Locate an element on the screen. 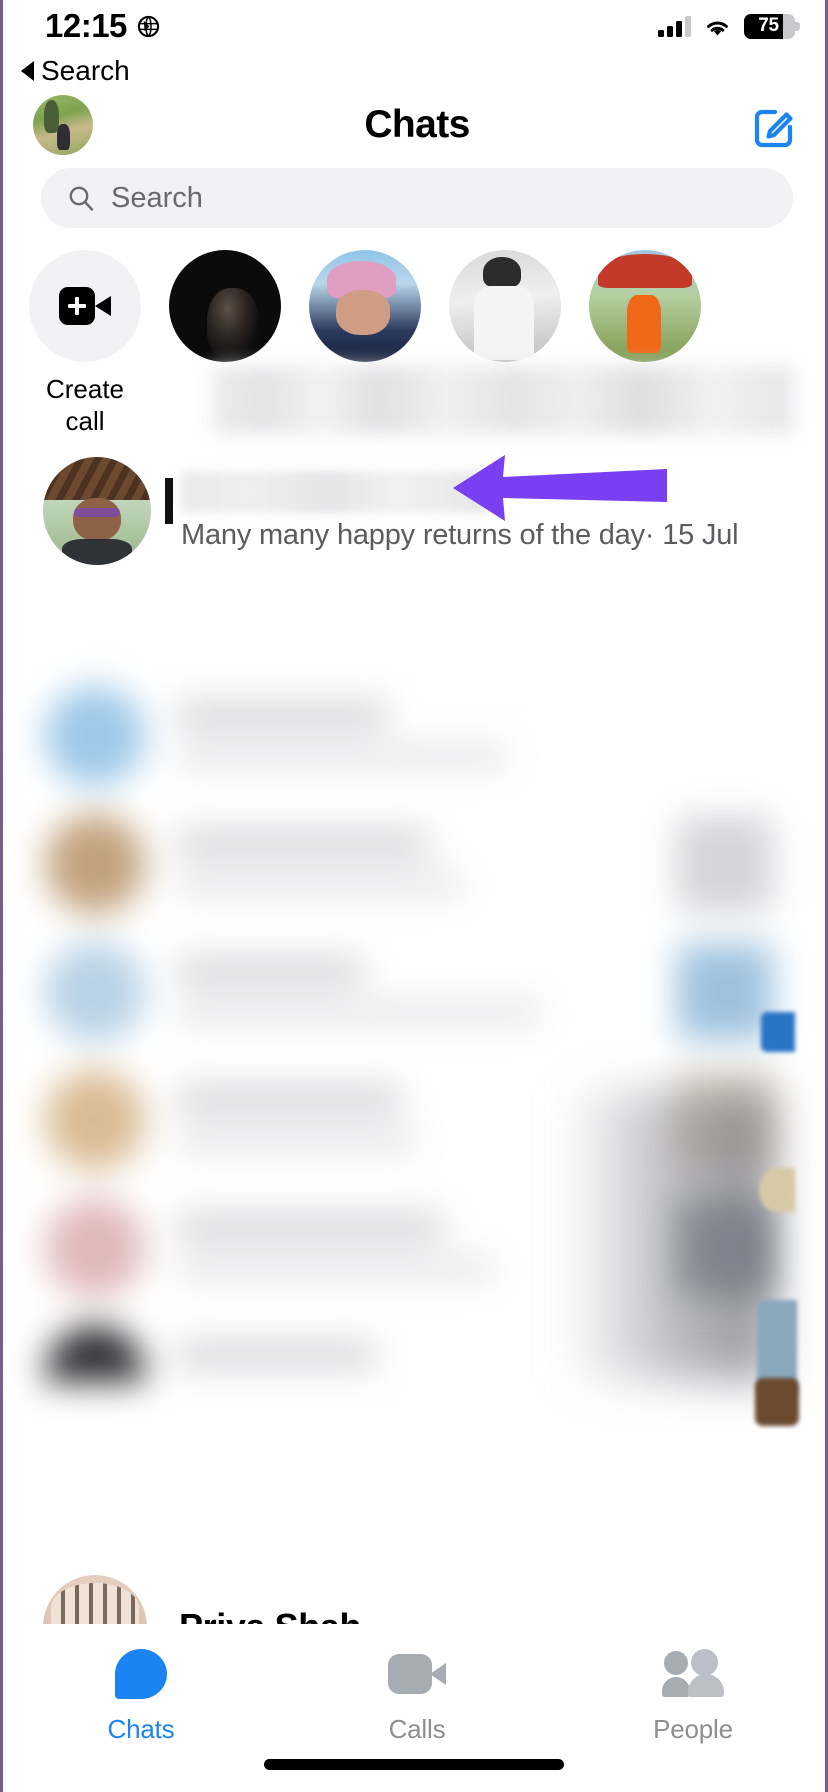  back-to-search-button: Search is located at coordinates (75, 71).